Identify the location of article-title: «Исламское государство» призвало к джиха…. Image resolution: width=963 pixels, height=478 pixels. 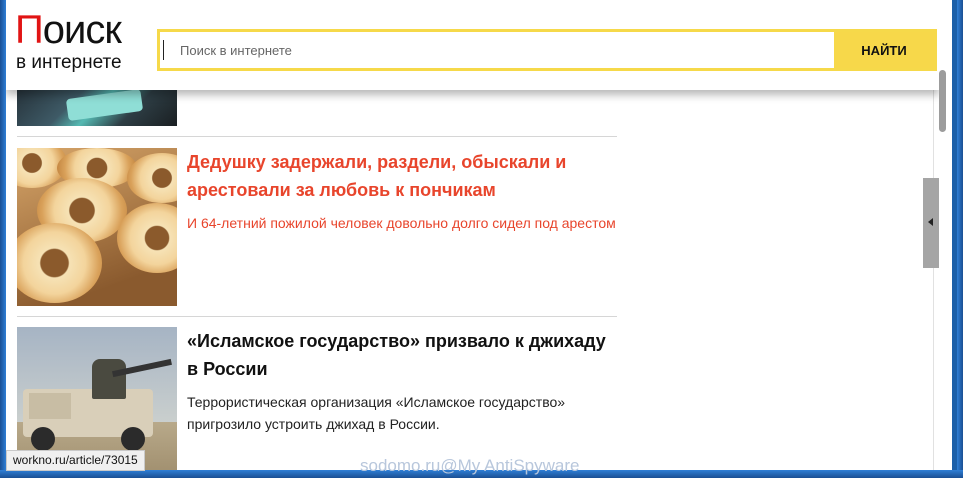
(403, 355).